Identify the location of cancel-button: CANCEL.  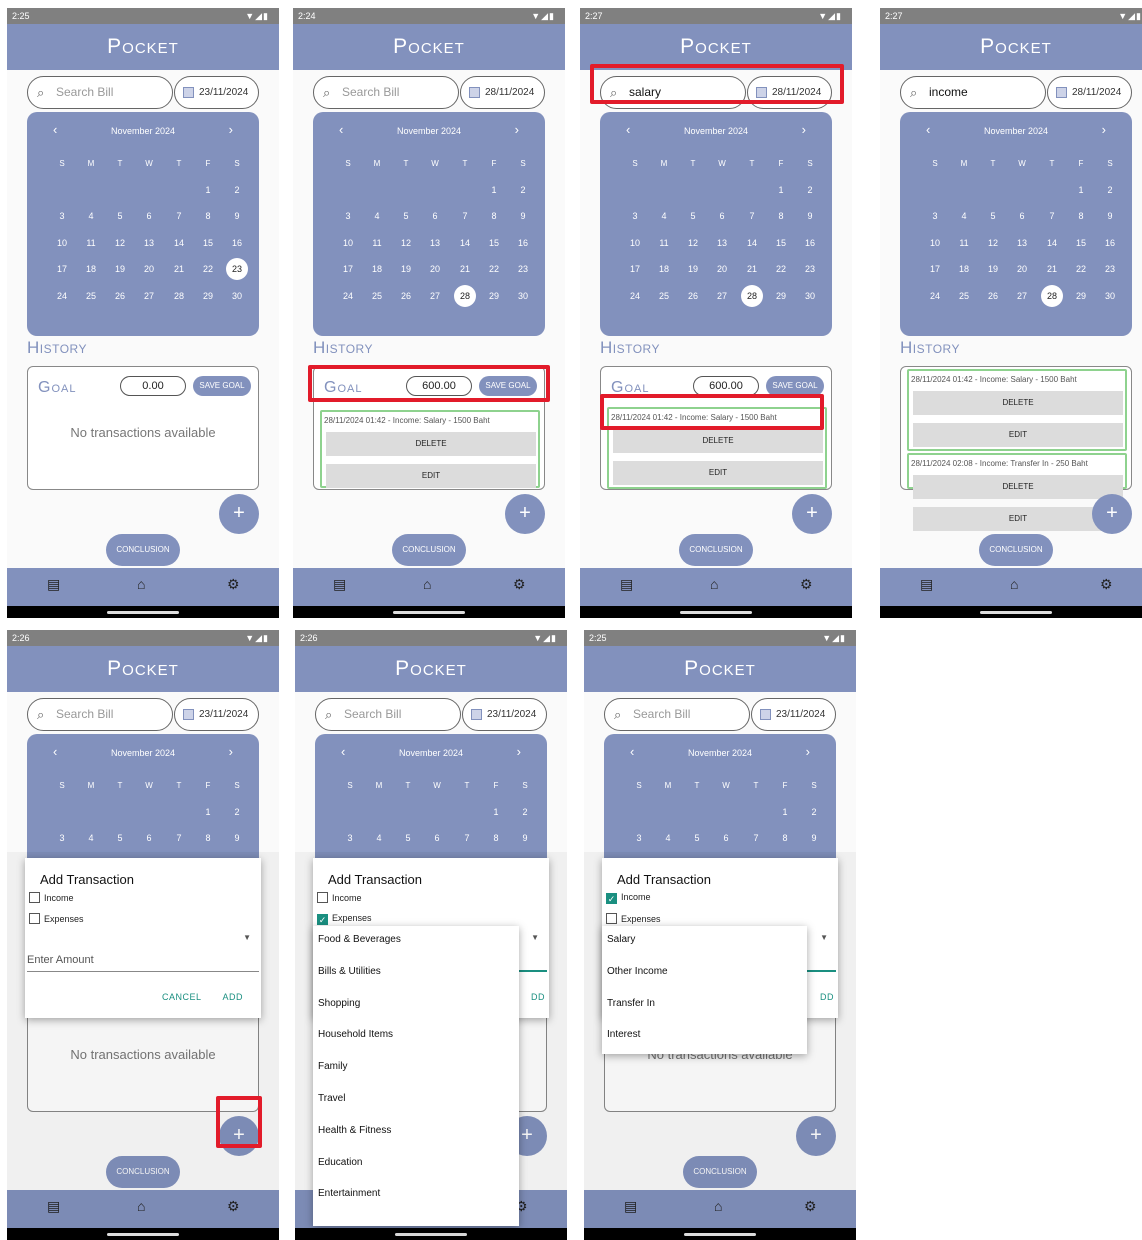
(182, 997).